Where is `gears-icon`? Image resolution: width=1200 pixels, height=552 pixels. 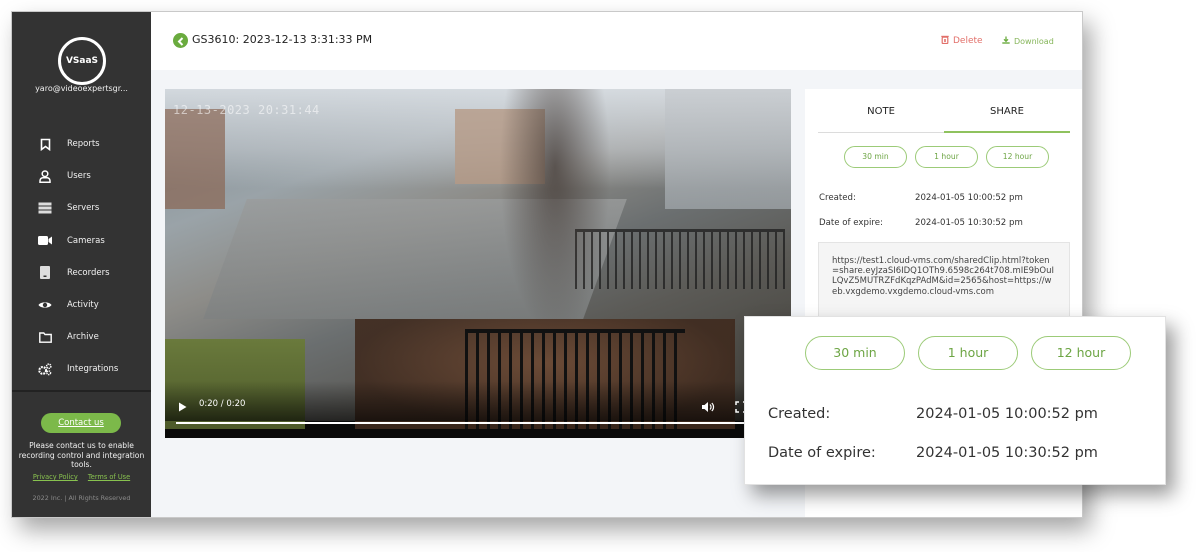 gears-icon is located at coordinates (45, 369).